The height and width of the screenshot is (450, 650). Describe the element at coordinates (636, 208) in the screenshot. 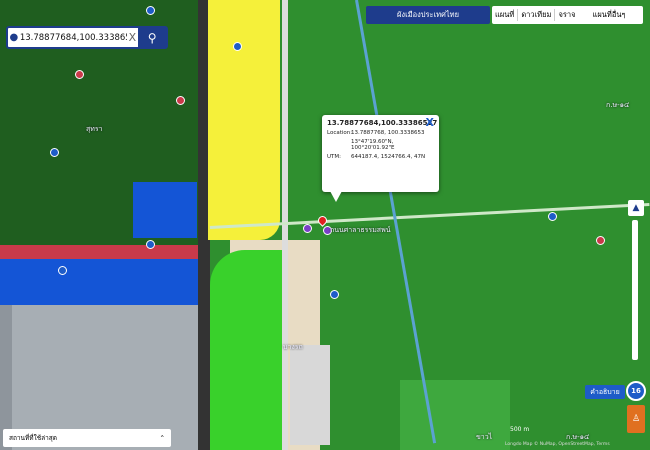

I see `compass-button: ▲` at that location.